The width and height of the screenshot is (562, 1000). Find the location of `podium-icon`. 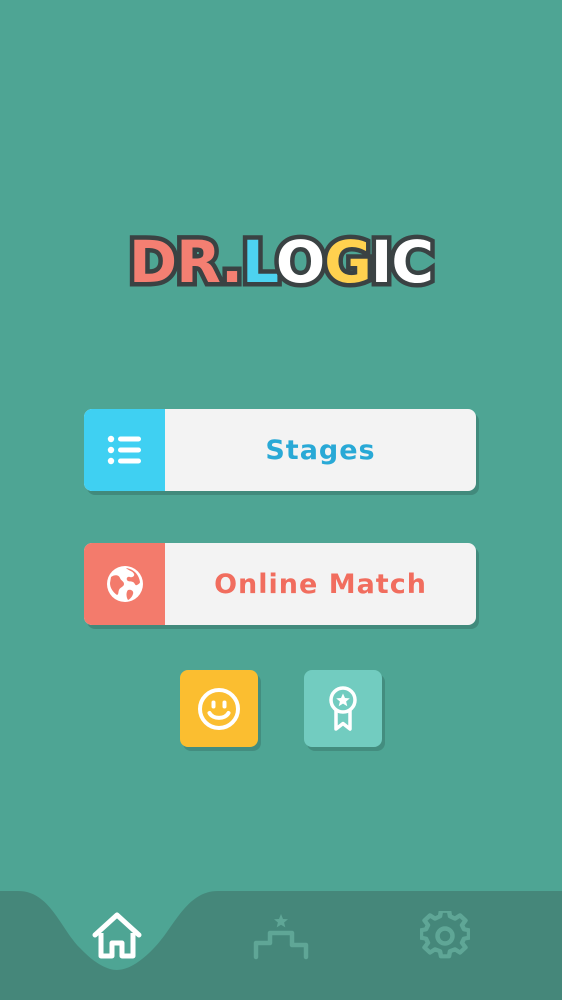

podium-icon is located at coordinates (281, 937).